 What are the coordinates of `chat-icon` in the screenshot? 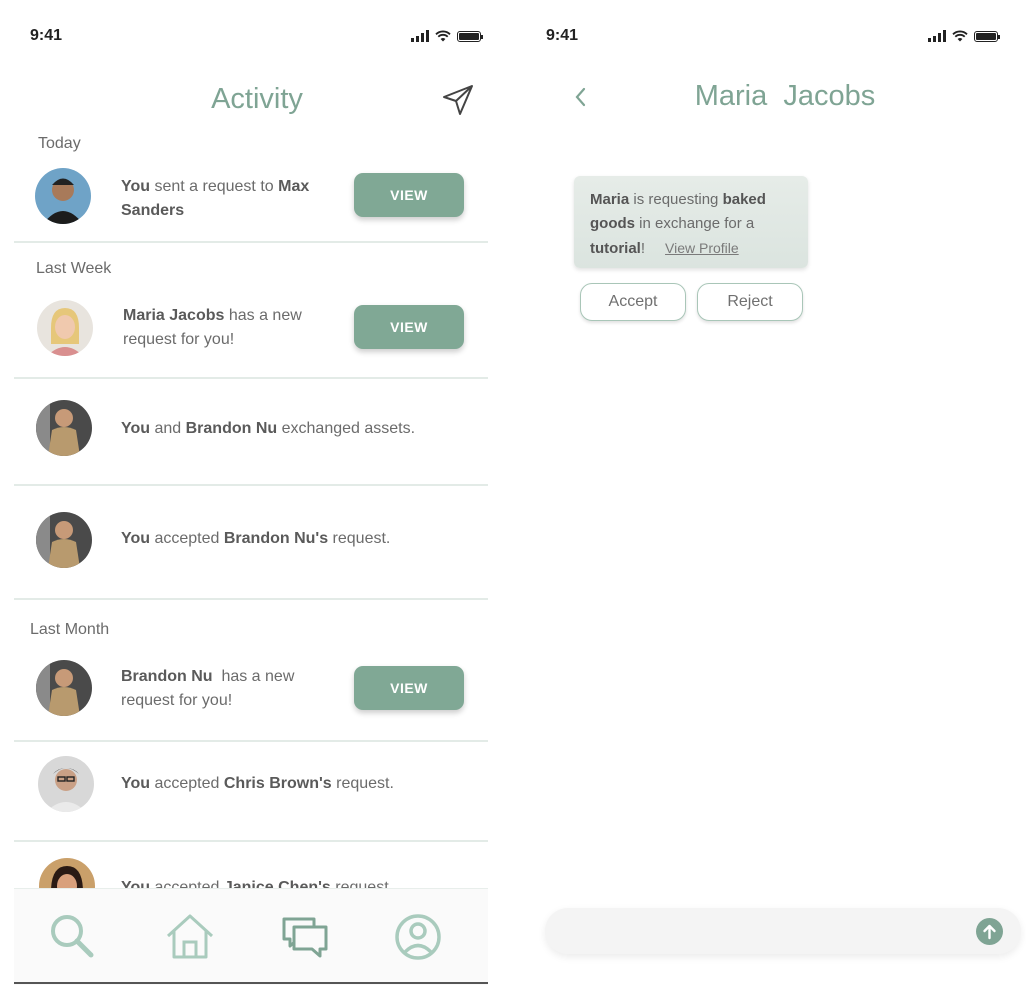 It's located at (306, 937).